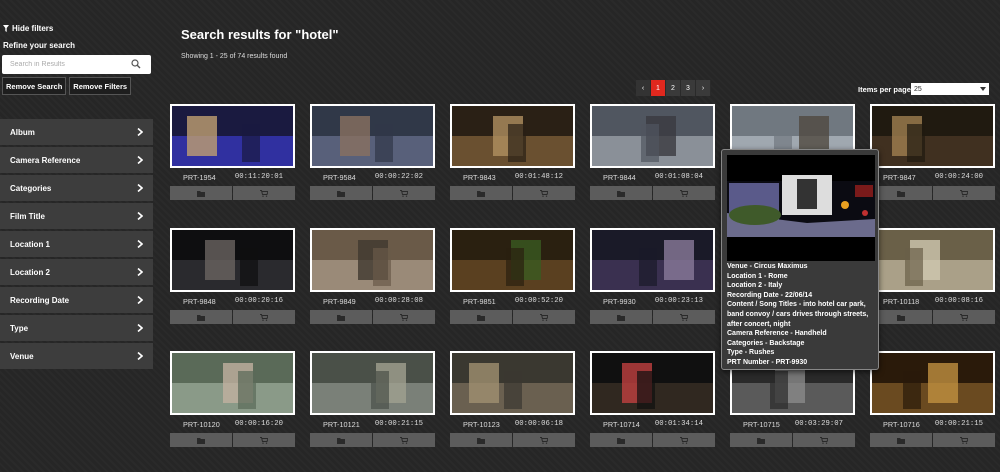 The width and height of the screenshot is (1000, 472). Describe the element at coordinates (76, 244) in the screenshot. I see `filter-location-1: Location 1` at that location.